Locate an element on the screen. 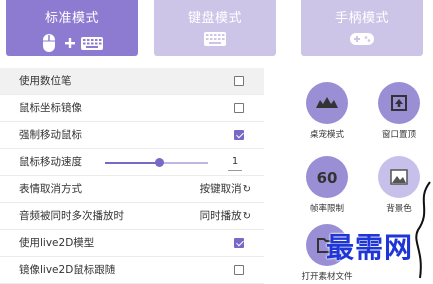 The height and width of the screenshot is (284, 433). fps-glyph: 60 is located at coordinates (327, 178).